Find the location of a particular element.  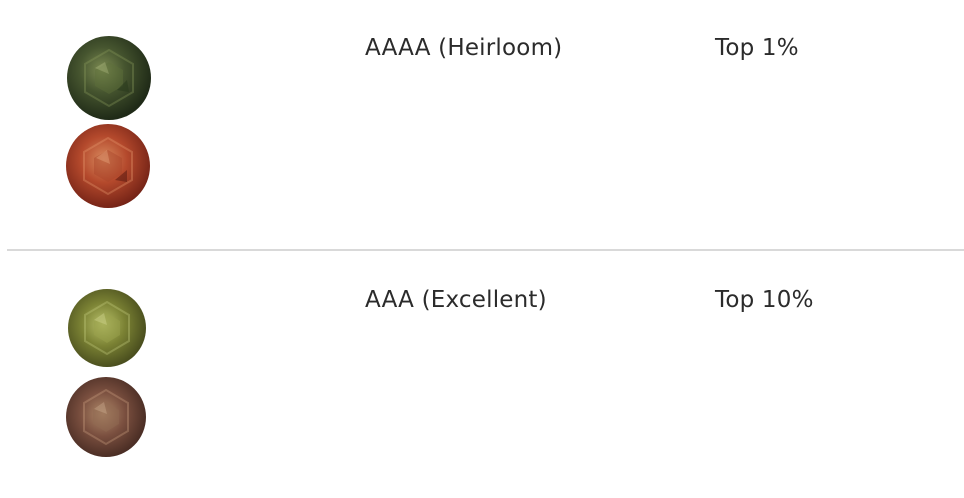

gem-olive-icon is located at coordinates (107, 328).